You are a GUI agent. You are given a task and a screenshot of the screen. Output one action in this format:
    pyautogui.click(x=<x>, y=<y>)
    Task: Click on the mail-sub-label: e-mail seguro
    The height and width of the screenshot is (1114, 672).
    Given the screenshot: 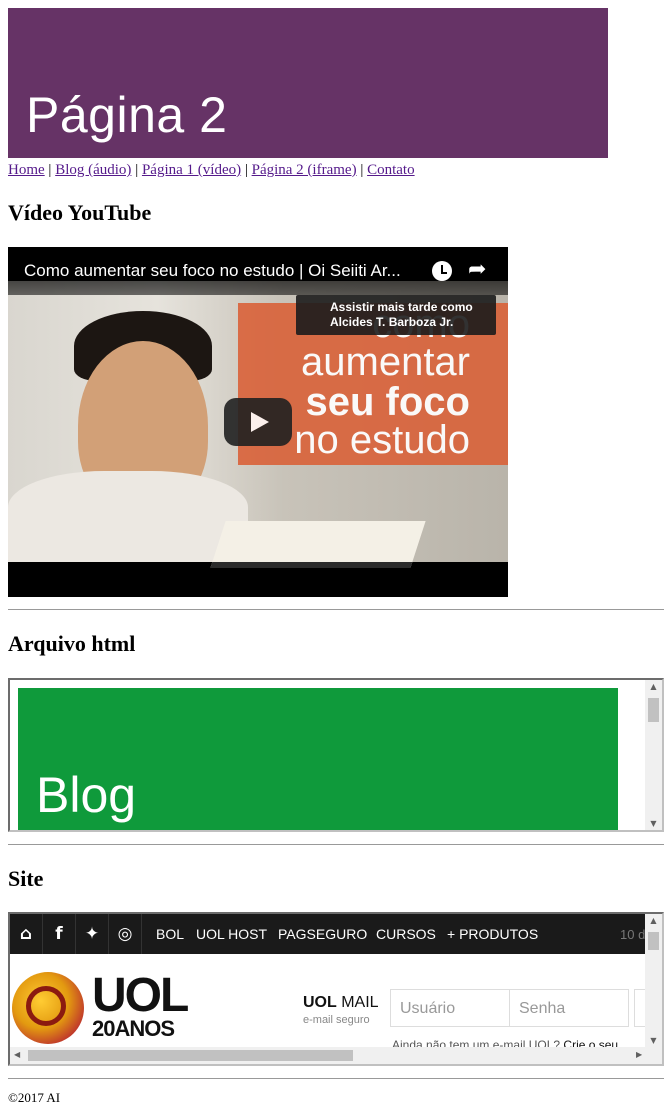 What is the action you would take?
    pyautogui.click(x=336, y=1020)
    